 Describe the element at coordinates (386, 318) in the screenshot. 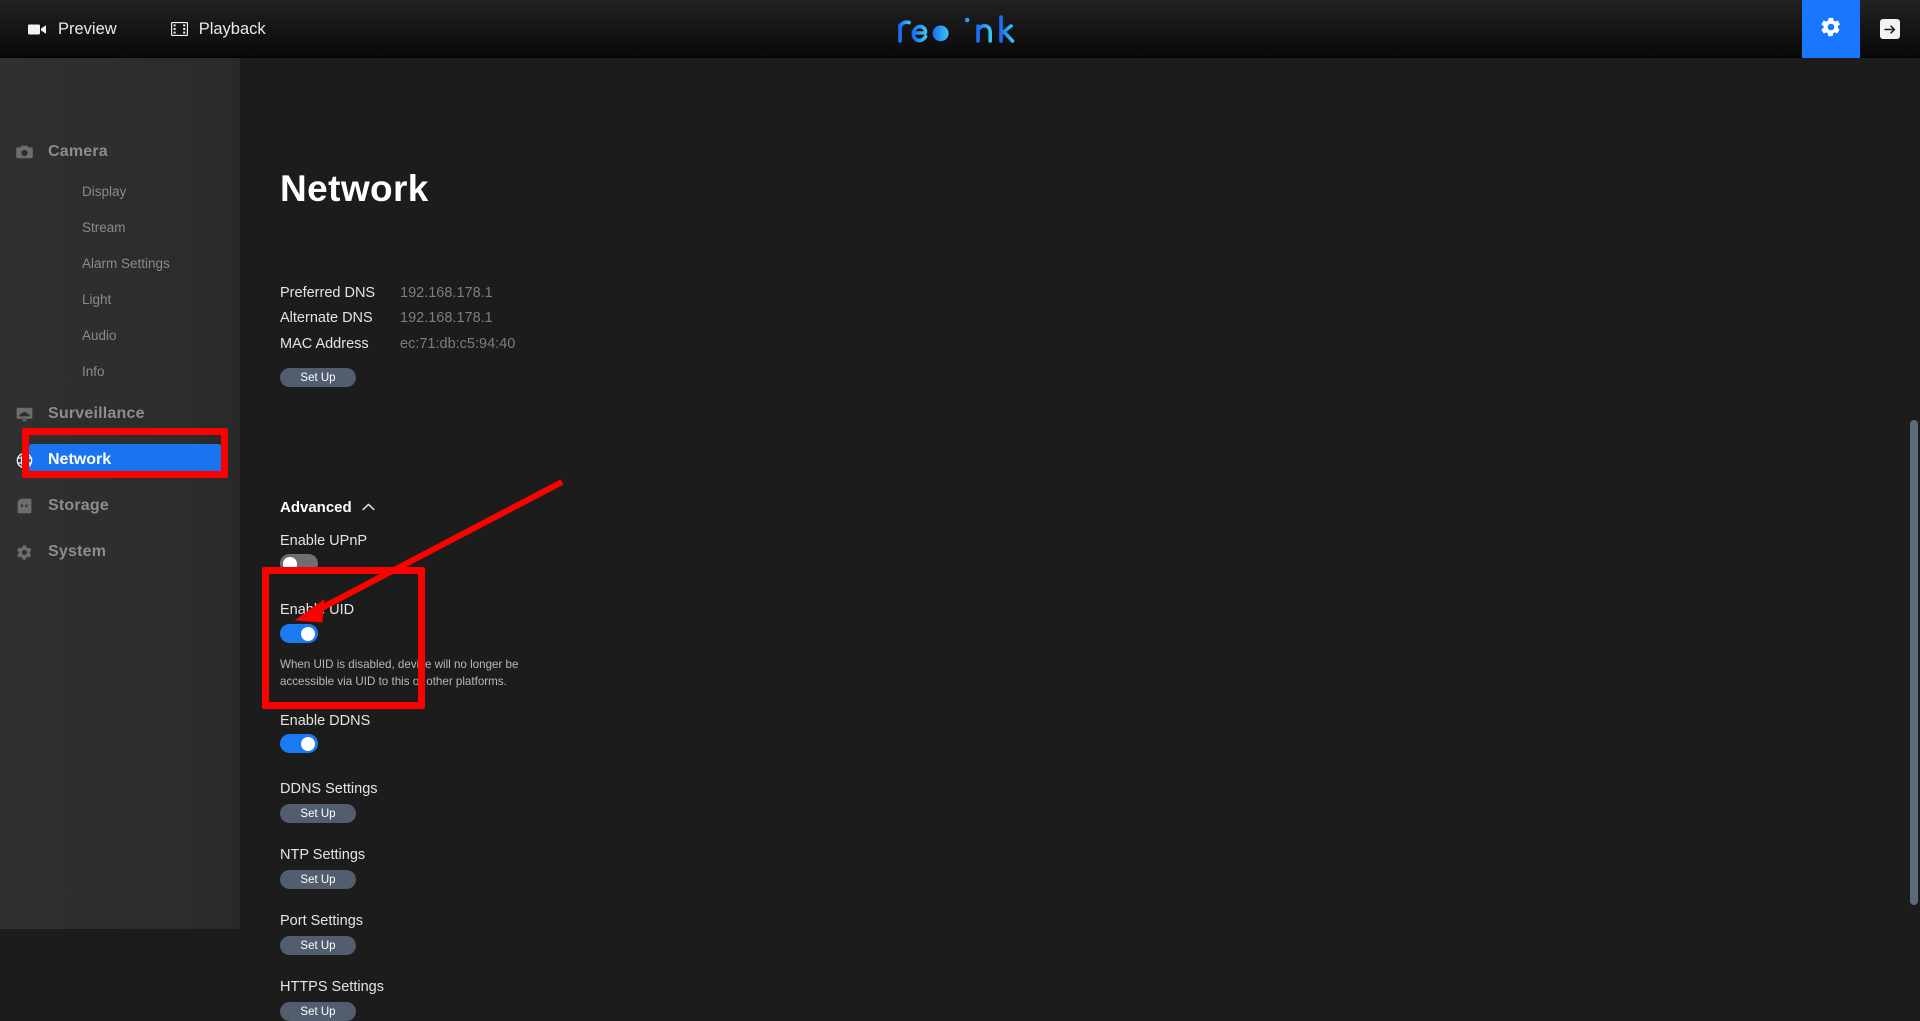

I see `info-row-alternate-dns: Alternate DNS 192.168.178.1` at that location.